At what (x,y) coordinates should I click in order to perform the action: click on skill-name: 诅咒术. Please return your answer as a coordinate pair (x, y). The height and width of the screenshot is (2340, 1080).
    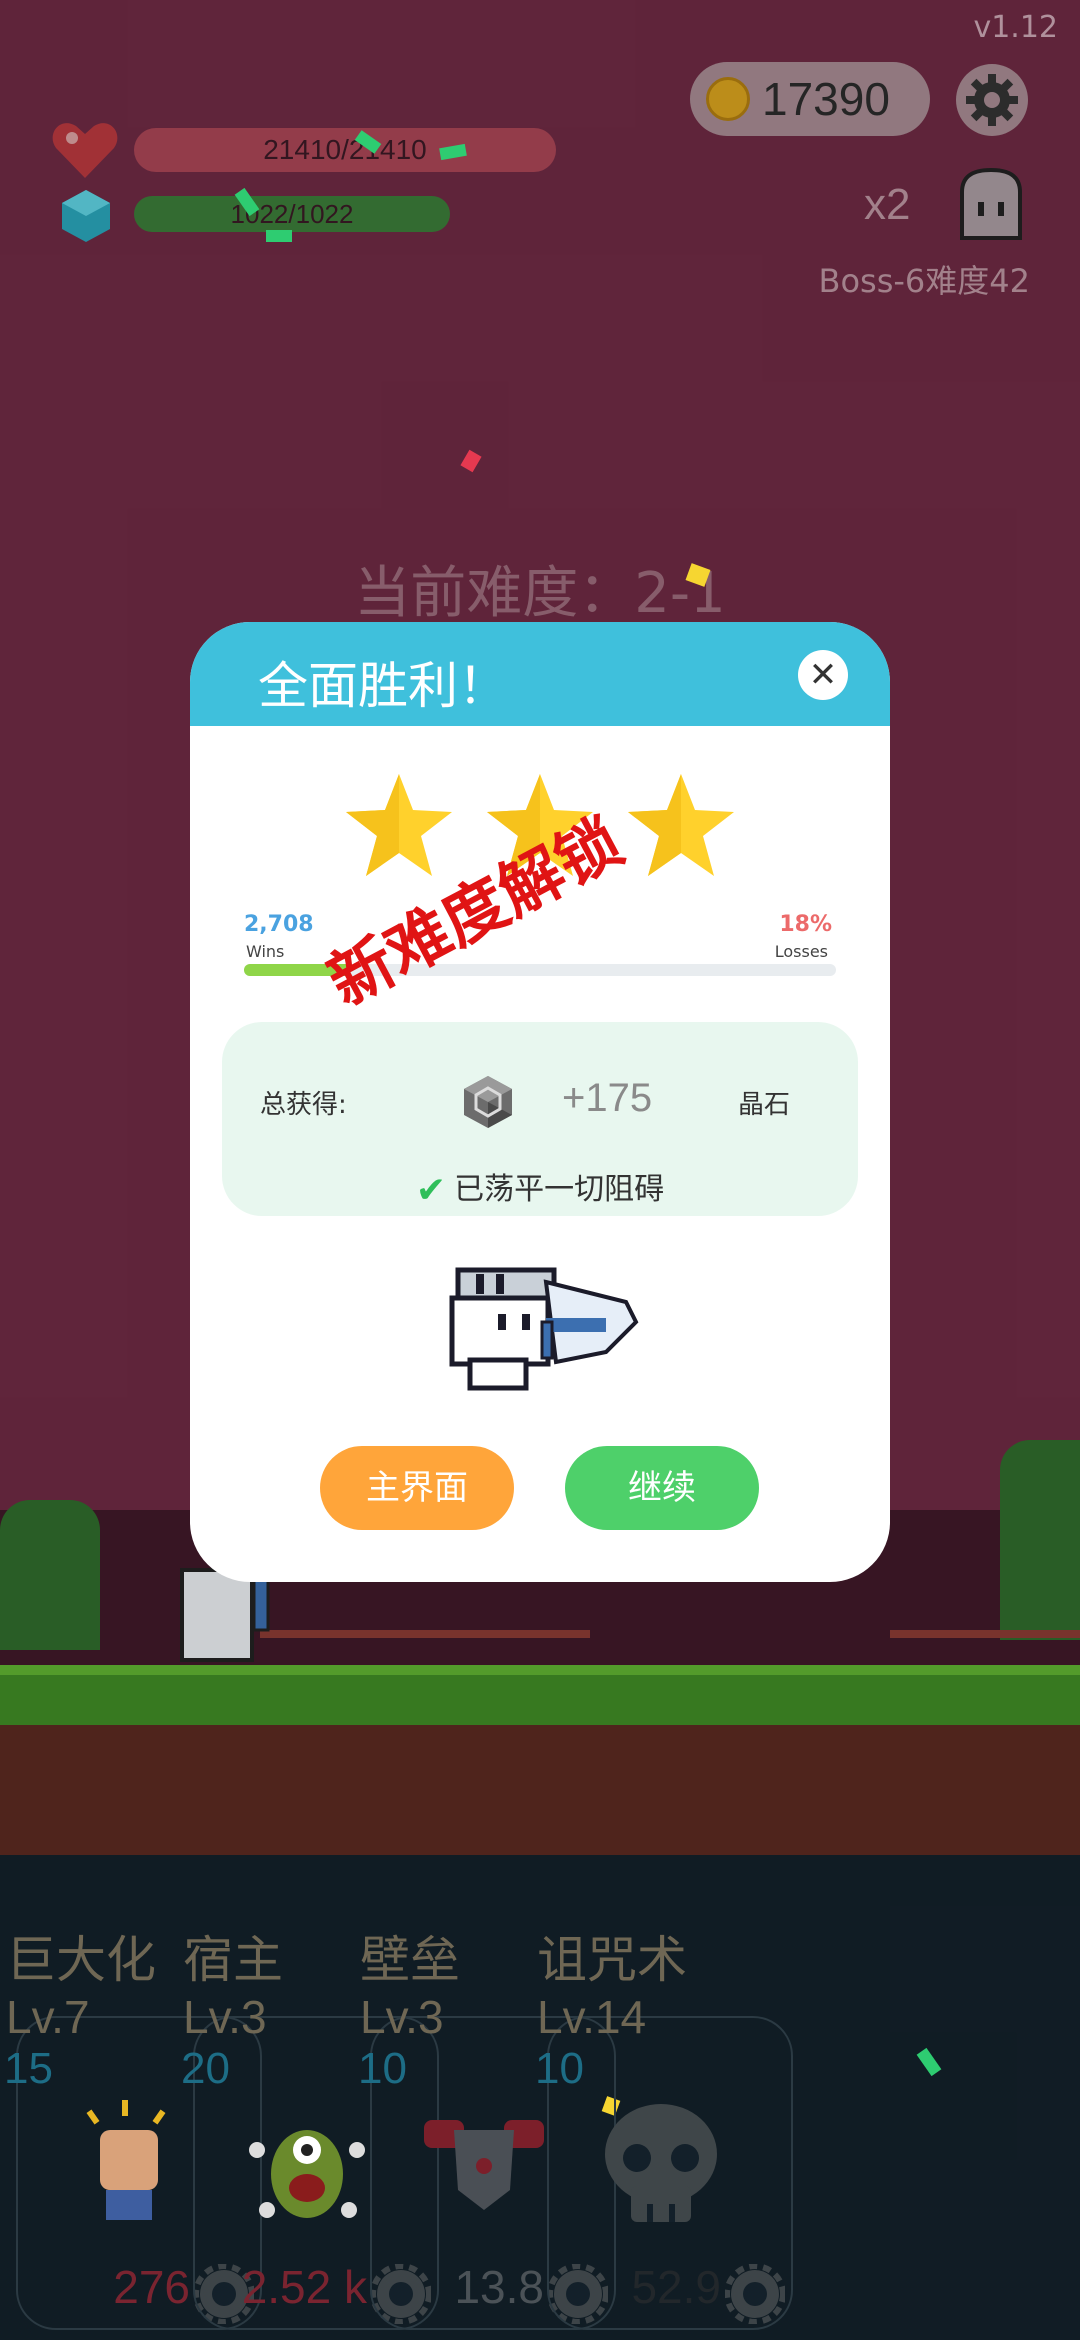
    Looking at the image, I should click on (612, 1960).